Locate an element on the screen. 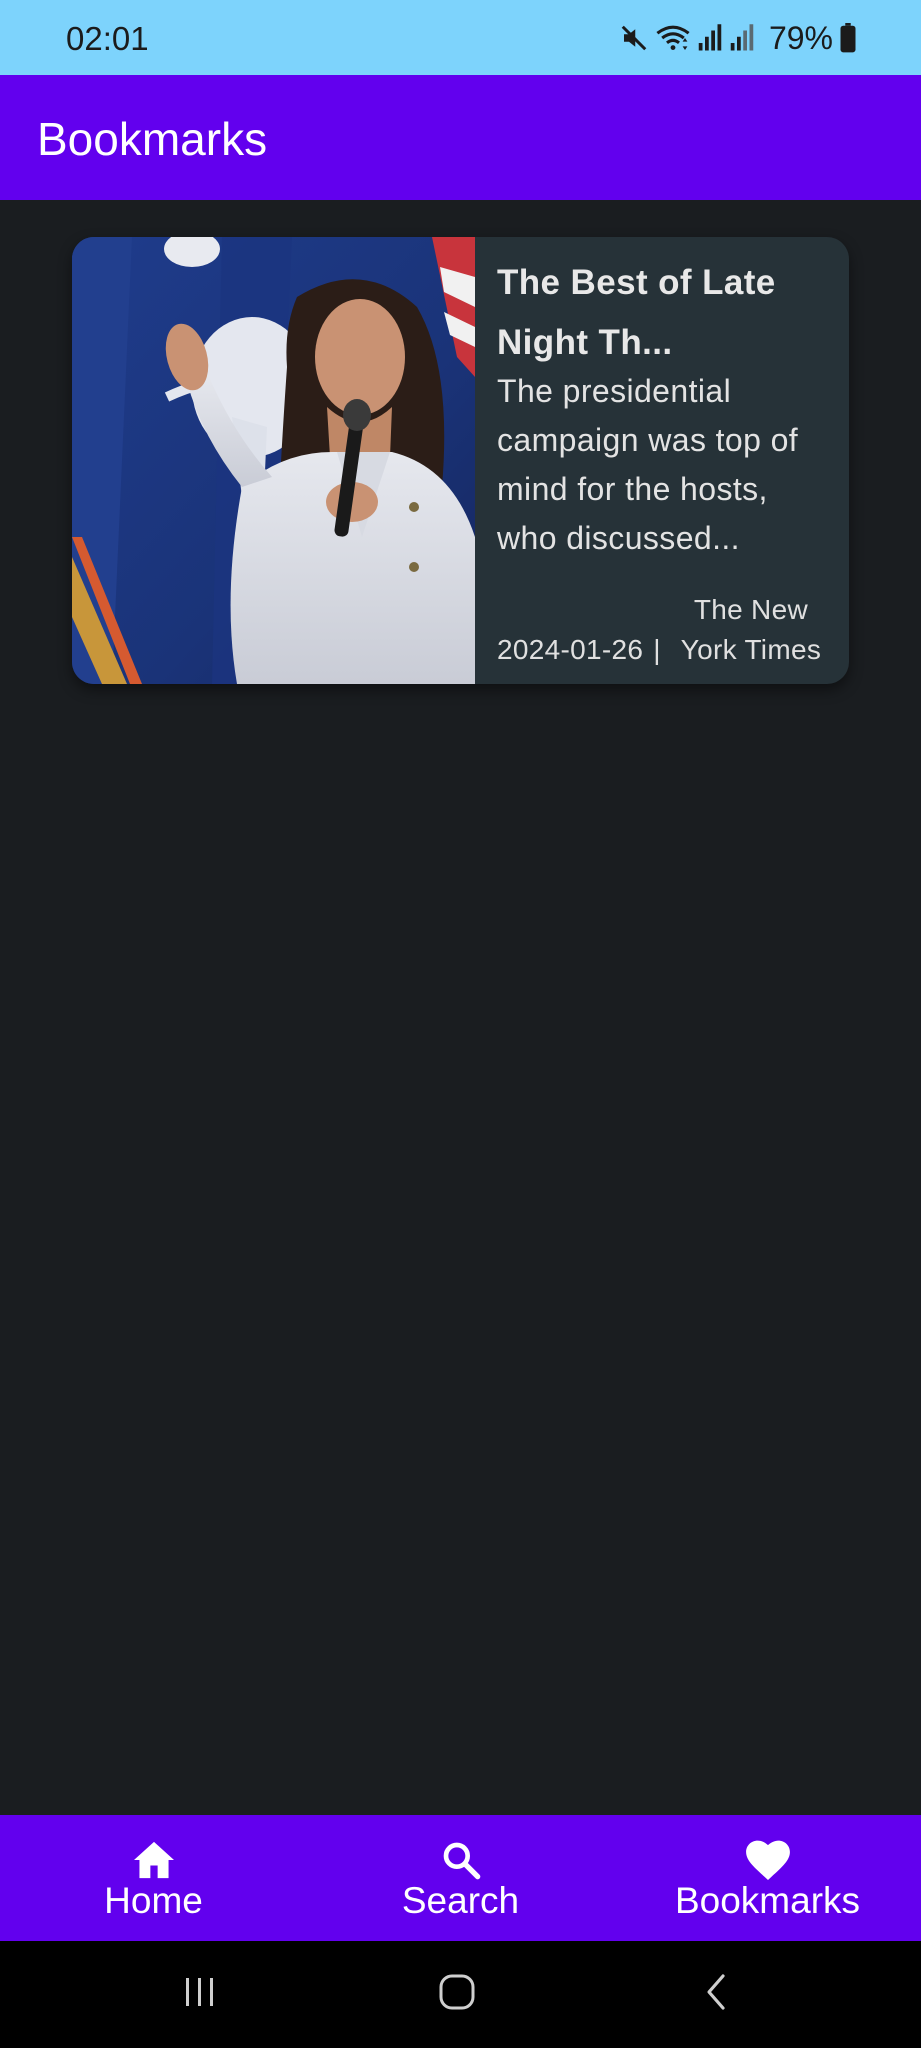 This screenshot has height=2048, width=921. recents-button is located at coordinates (200, 1994).